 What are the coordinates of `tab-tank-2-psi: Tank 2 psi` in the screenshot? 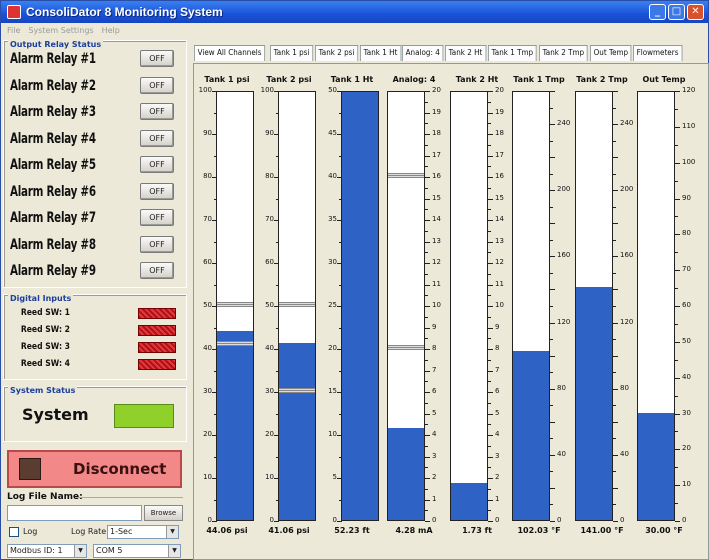 It's located at (336, 53).